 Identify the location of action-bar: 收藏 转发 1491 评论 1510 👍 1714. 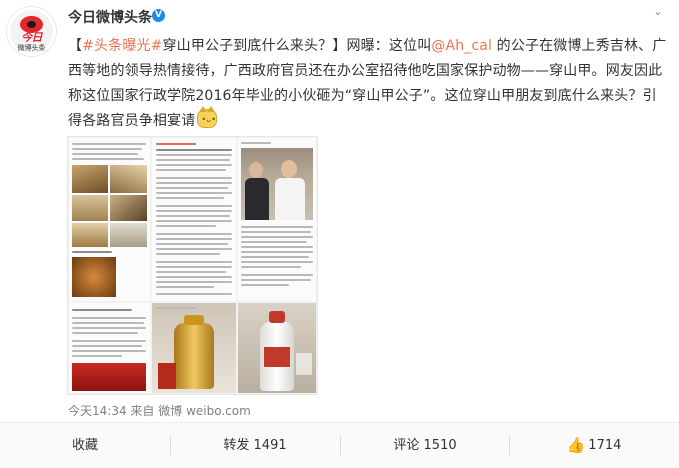
(339, 445).